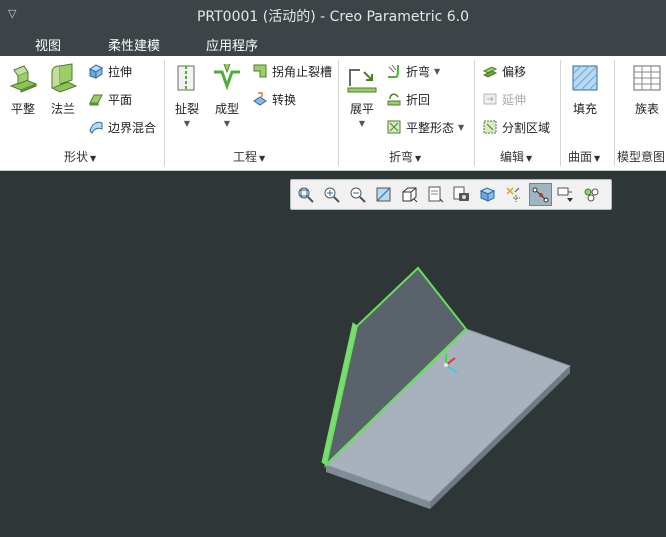 This screenshot has height=537, width=666. I want to click on fill-label: 填充, so click(584, 109).